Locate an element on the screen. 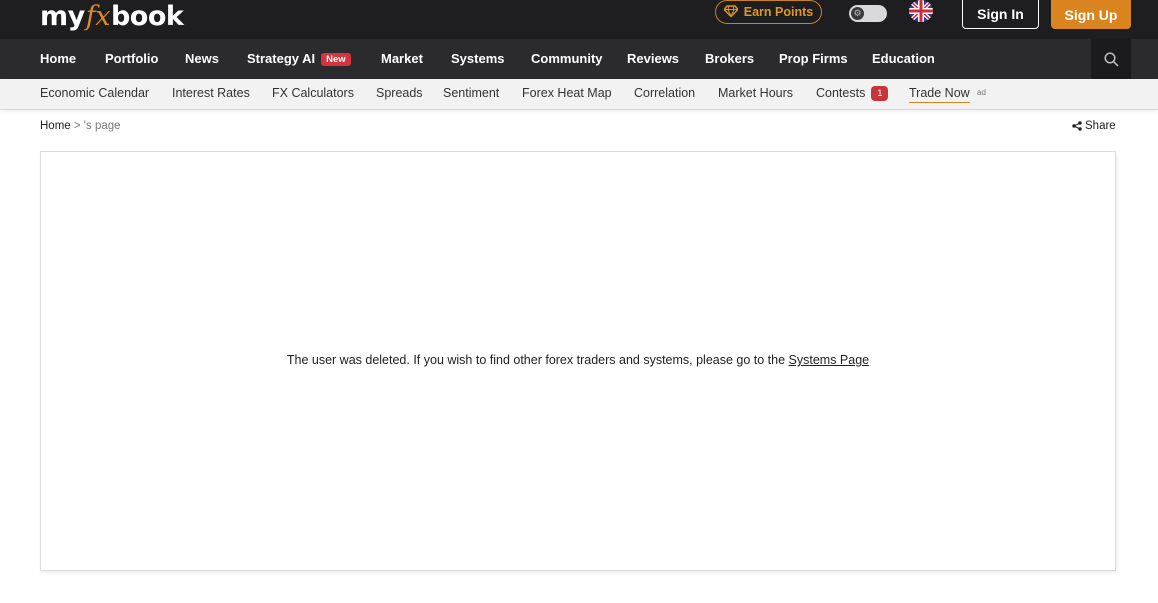 This screenshot has height=603, width=1158. subnav-interest-rates: Interest Rates is located at coordinates (211, 94).